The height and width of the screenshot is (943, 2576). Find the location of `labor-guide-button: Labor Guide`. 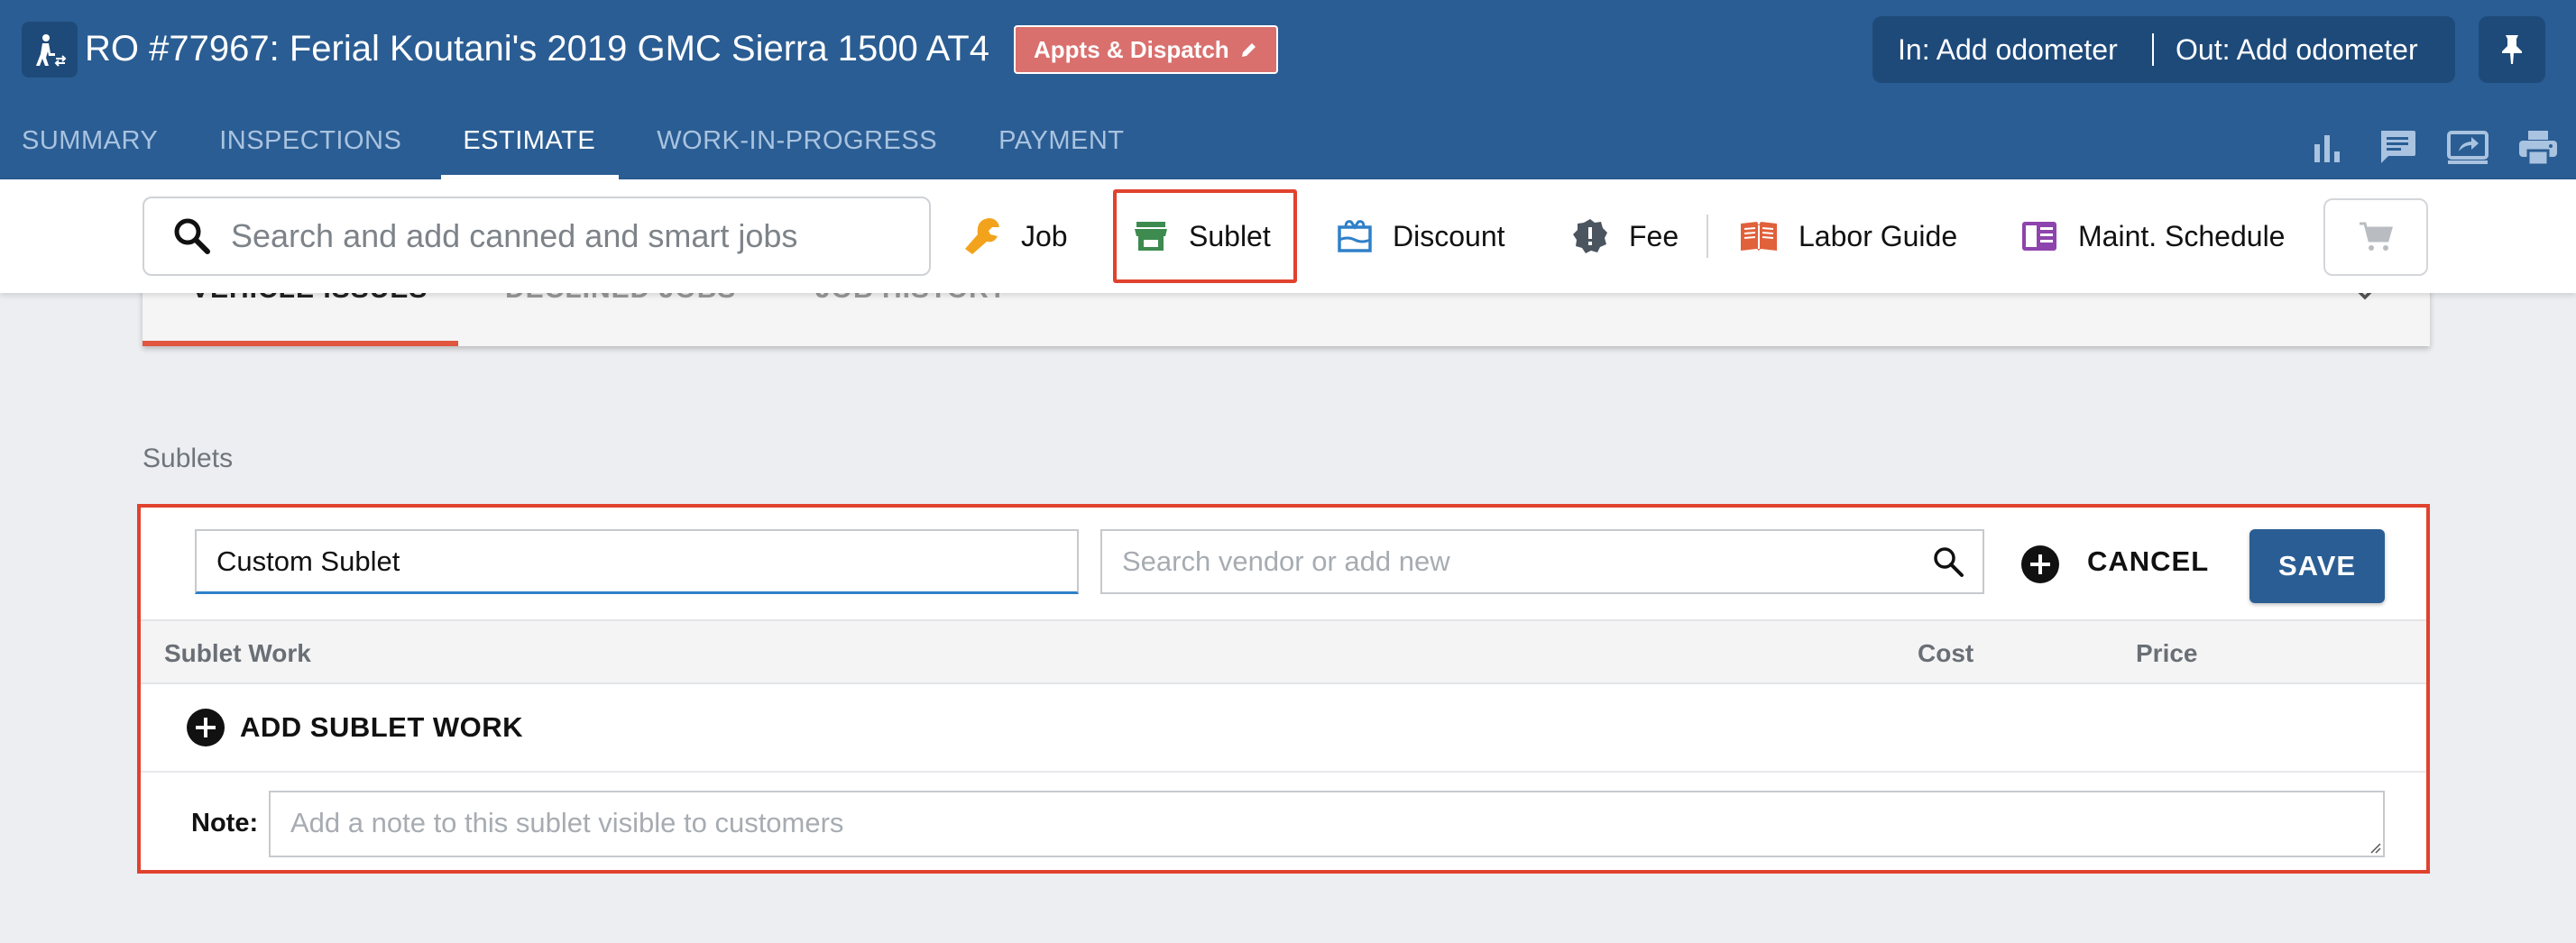

labor-guide-button: Labor Guide is located at coordinates (1848, 236).